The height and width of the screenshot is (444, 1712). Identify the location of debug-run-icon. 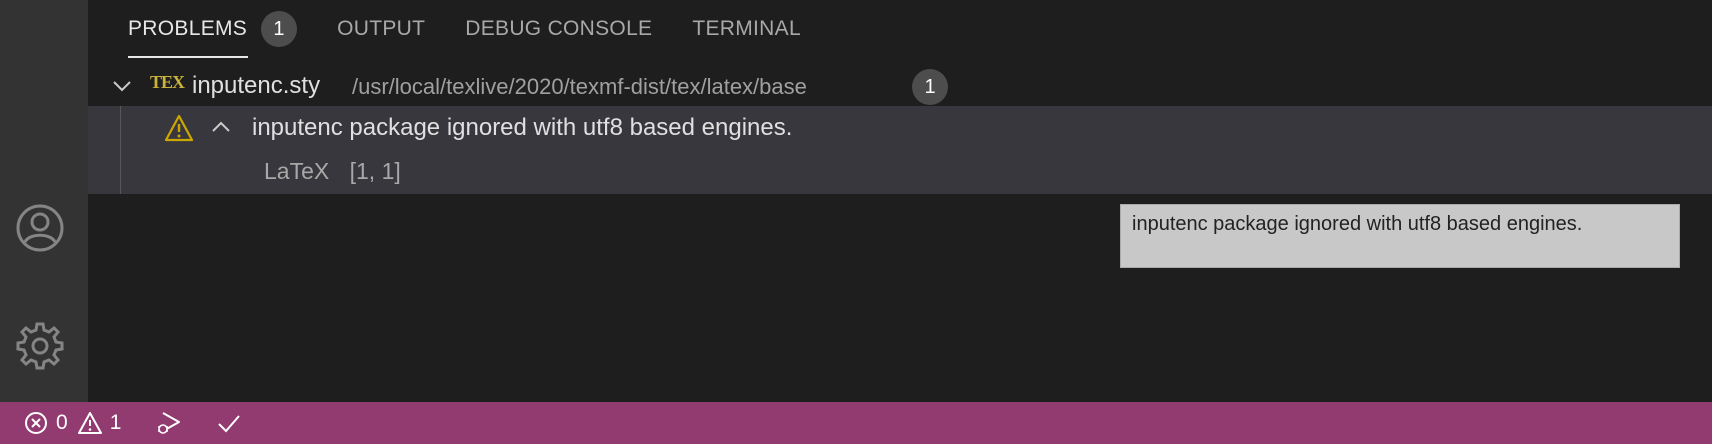
(169, 423).